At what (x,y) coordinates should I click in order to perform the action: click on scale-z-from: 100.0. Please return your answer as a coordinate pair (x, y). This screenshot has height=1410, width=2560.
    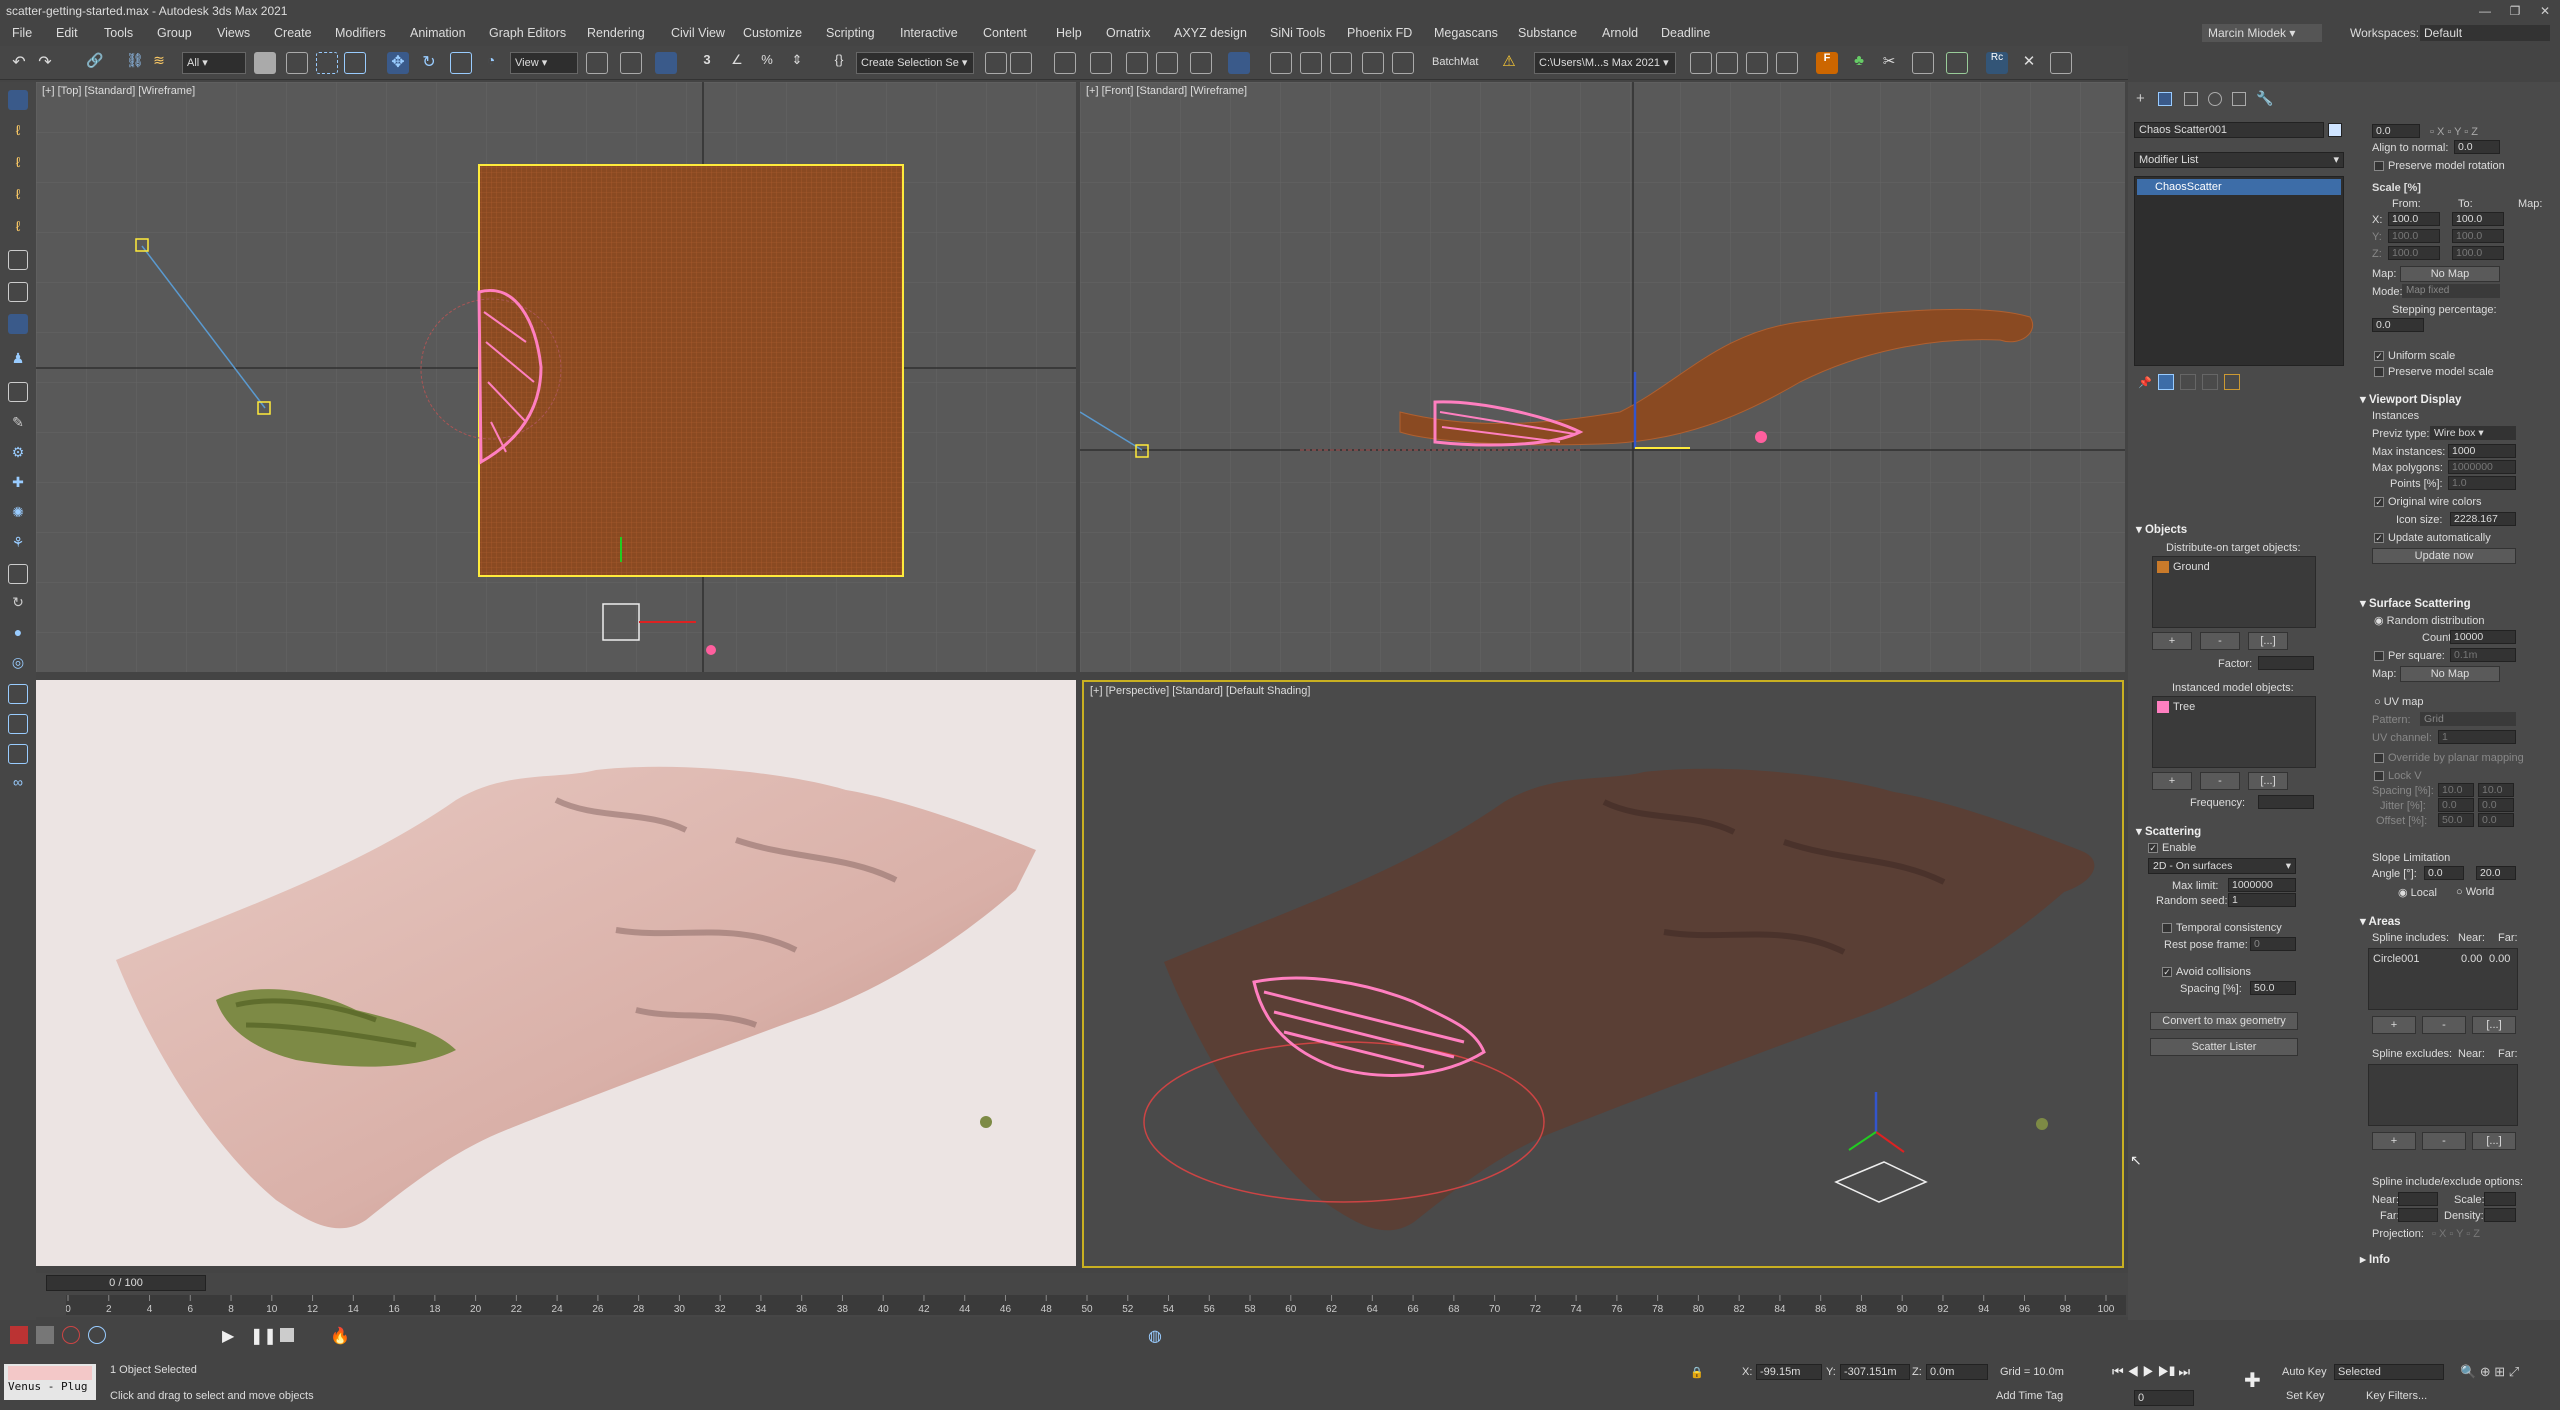
    Looking at the image, I should click on (2414, 253).